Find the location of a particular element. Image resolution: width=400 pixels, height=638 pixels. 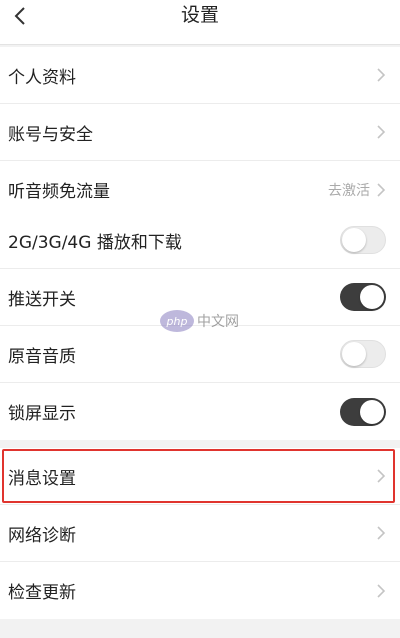

settings-item-label: 消息设置 is located at coordinates (42, 478).